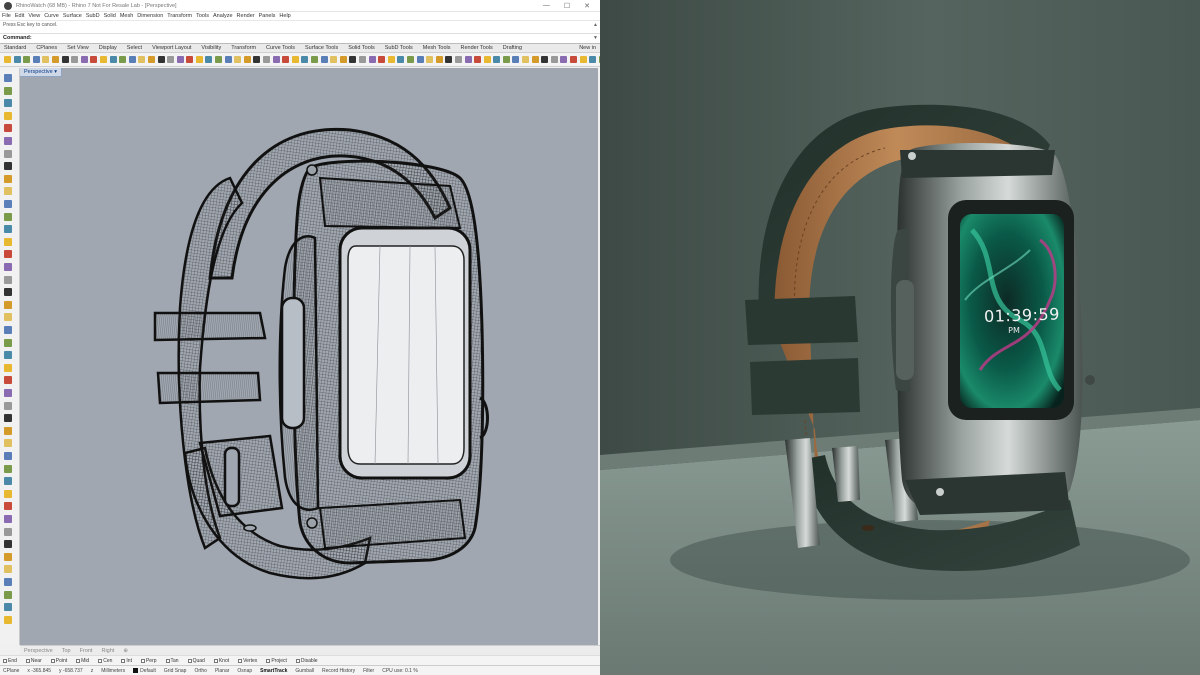 The height and width of the screenshot is (675, 1200). What do you see at coordinates (221, 661) in the screenshot?
I see `osnap-knot: Knot` at bounding box center [221, 661].